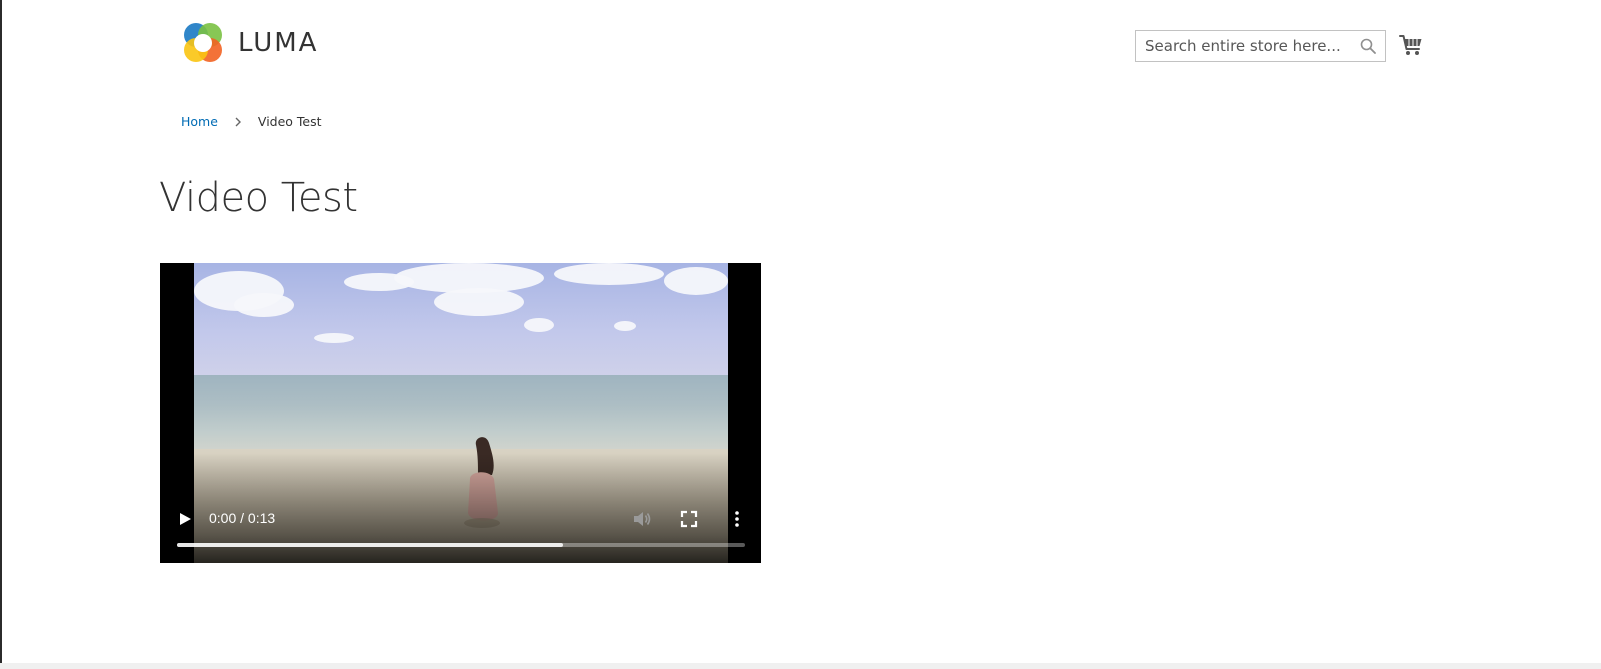 This screenshot has height=669, width=1601. Describe the element at coordinates (1368, 46) in the screenshot. I see `search-icon` at that location.